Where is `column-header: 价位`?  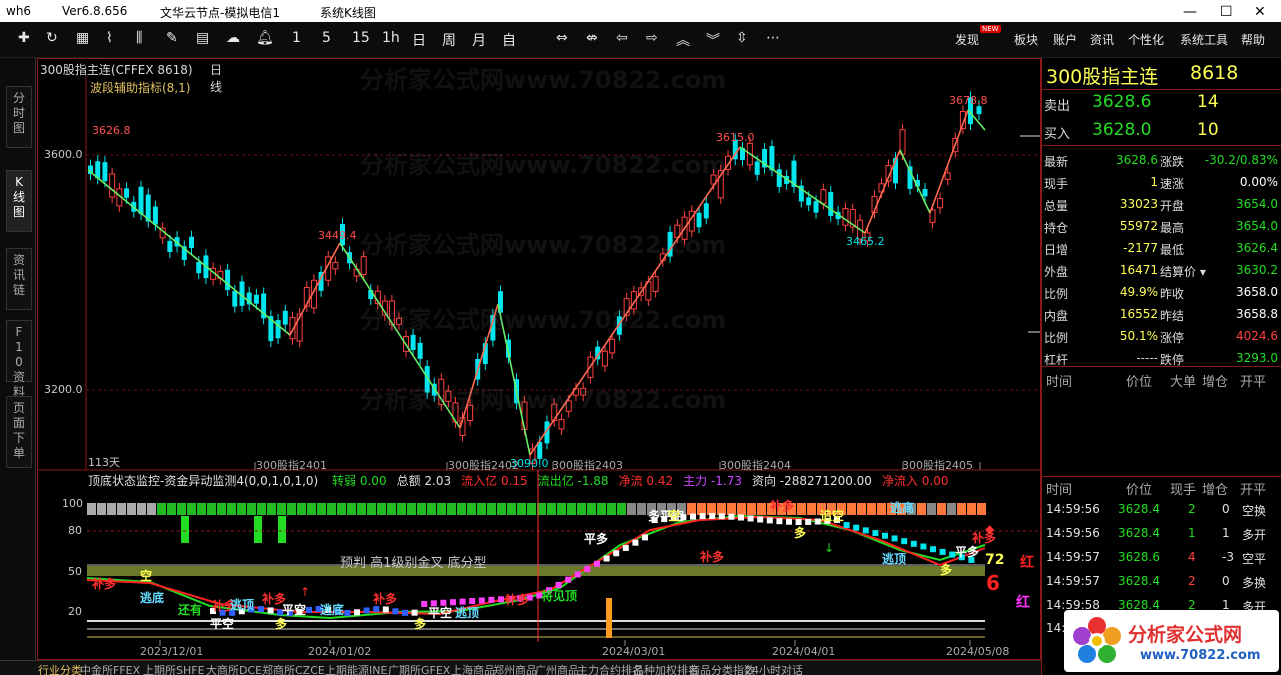
column-header: 价位 is located at coordinates (1139, 490).